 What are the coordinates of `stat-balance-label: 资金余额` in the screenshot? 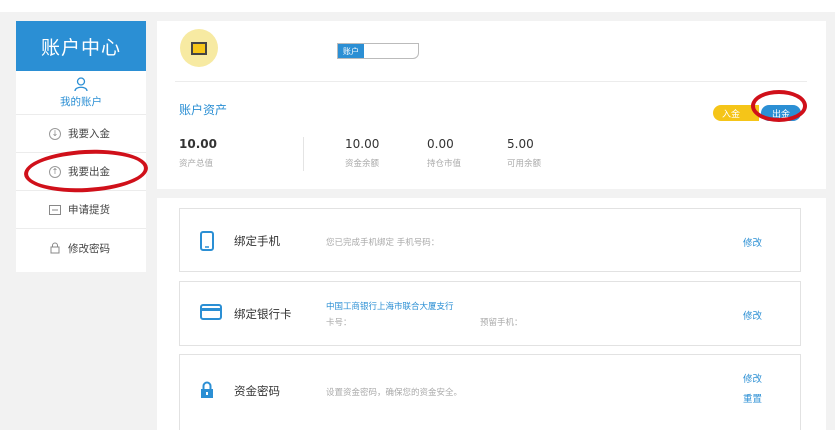 It's located at (362, 164).